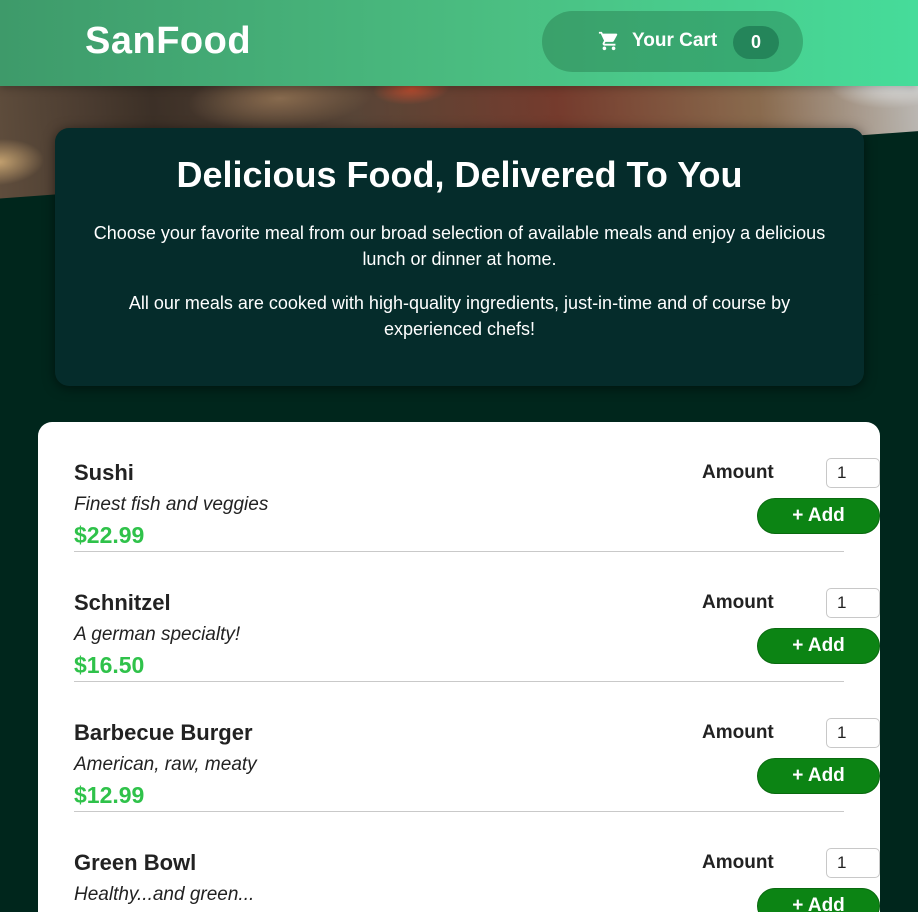 This screenshot has width=918, height=912. What do you see at coordinates (608, 41) in the screenshot?
I see `cart-icon` at bounding box center [608, 41].